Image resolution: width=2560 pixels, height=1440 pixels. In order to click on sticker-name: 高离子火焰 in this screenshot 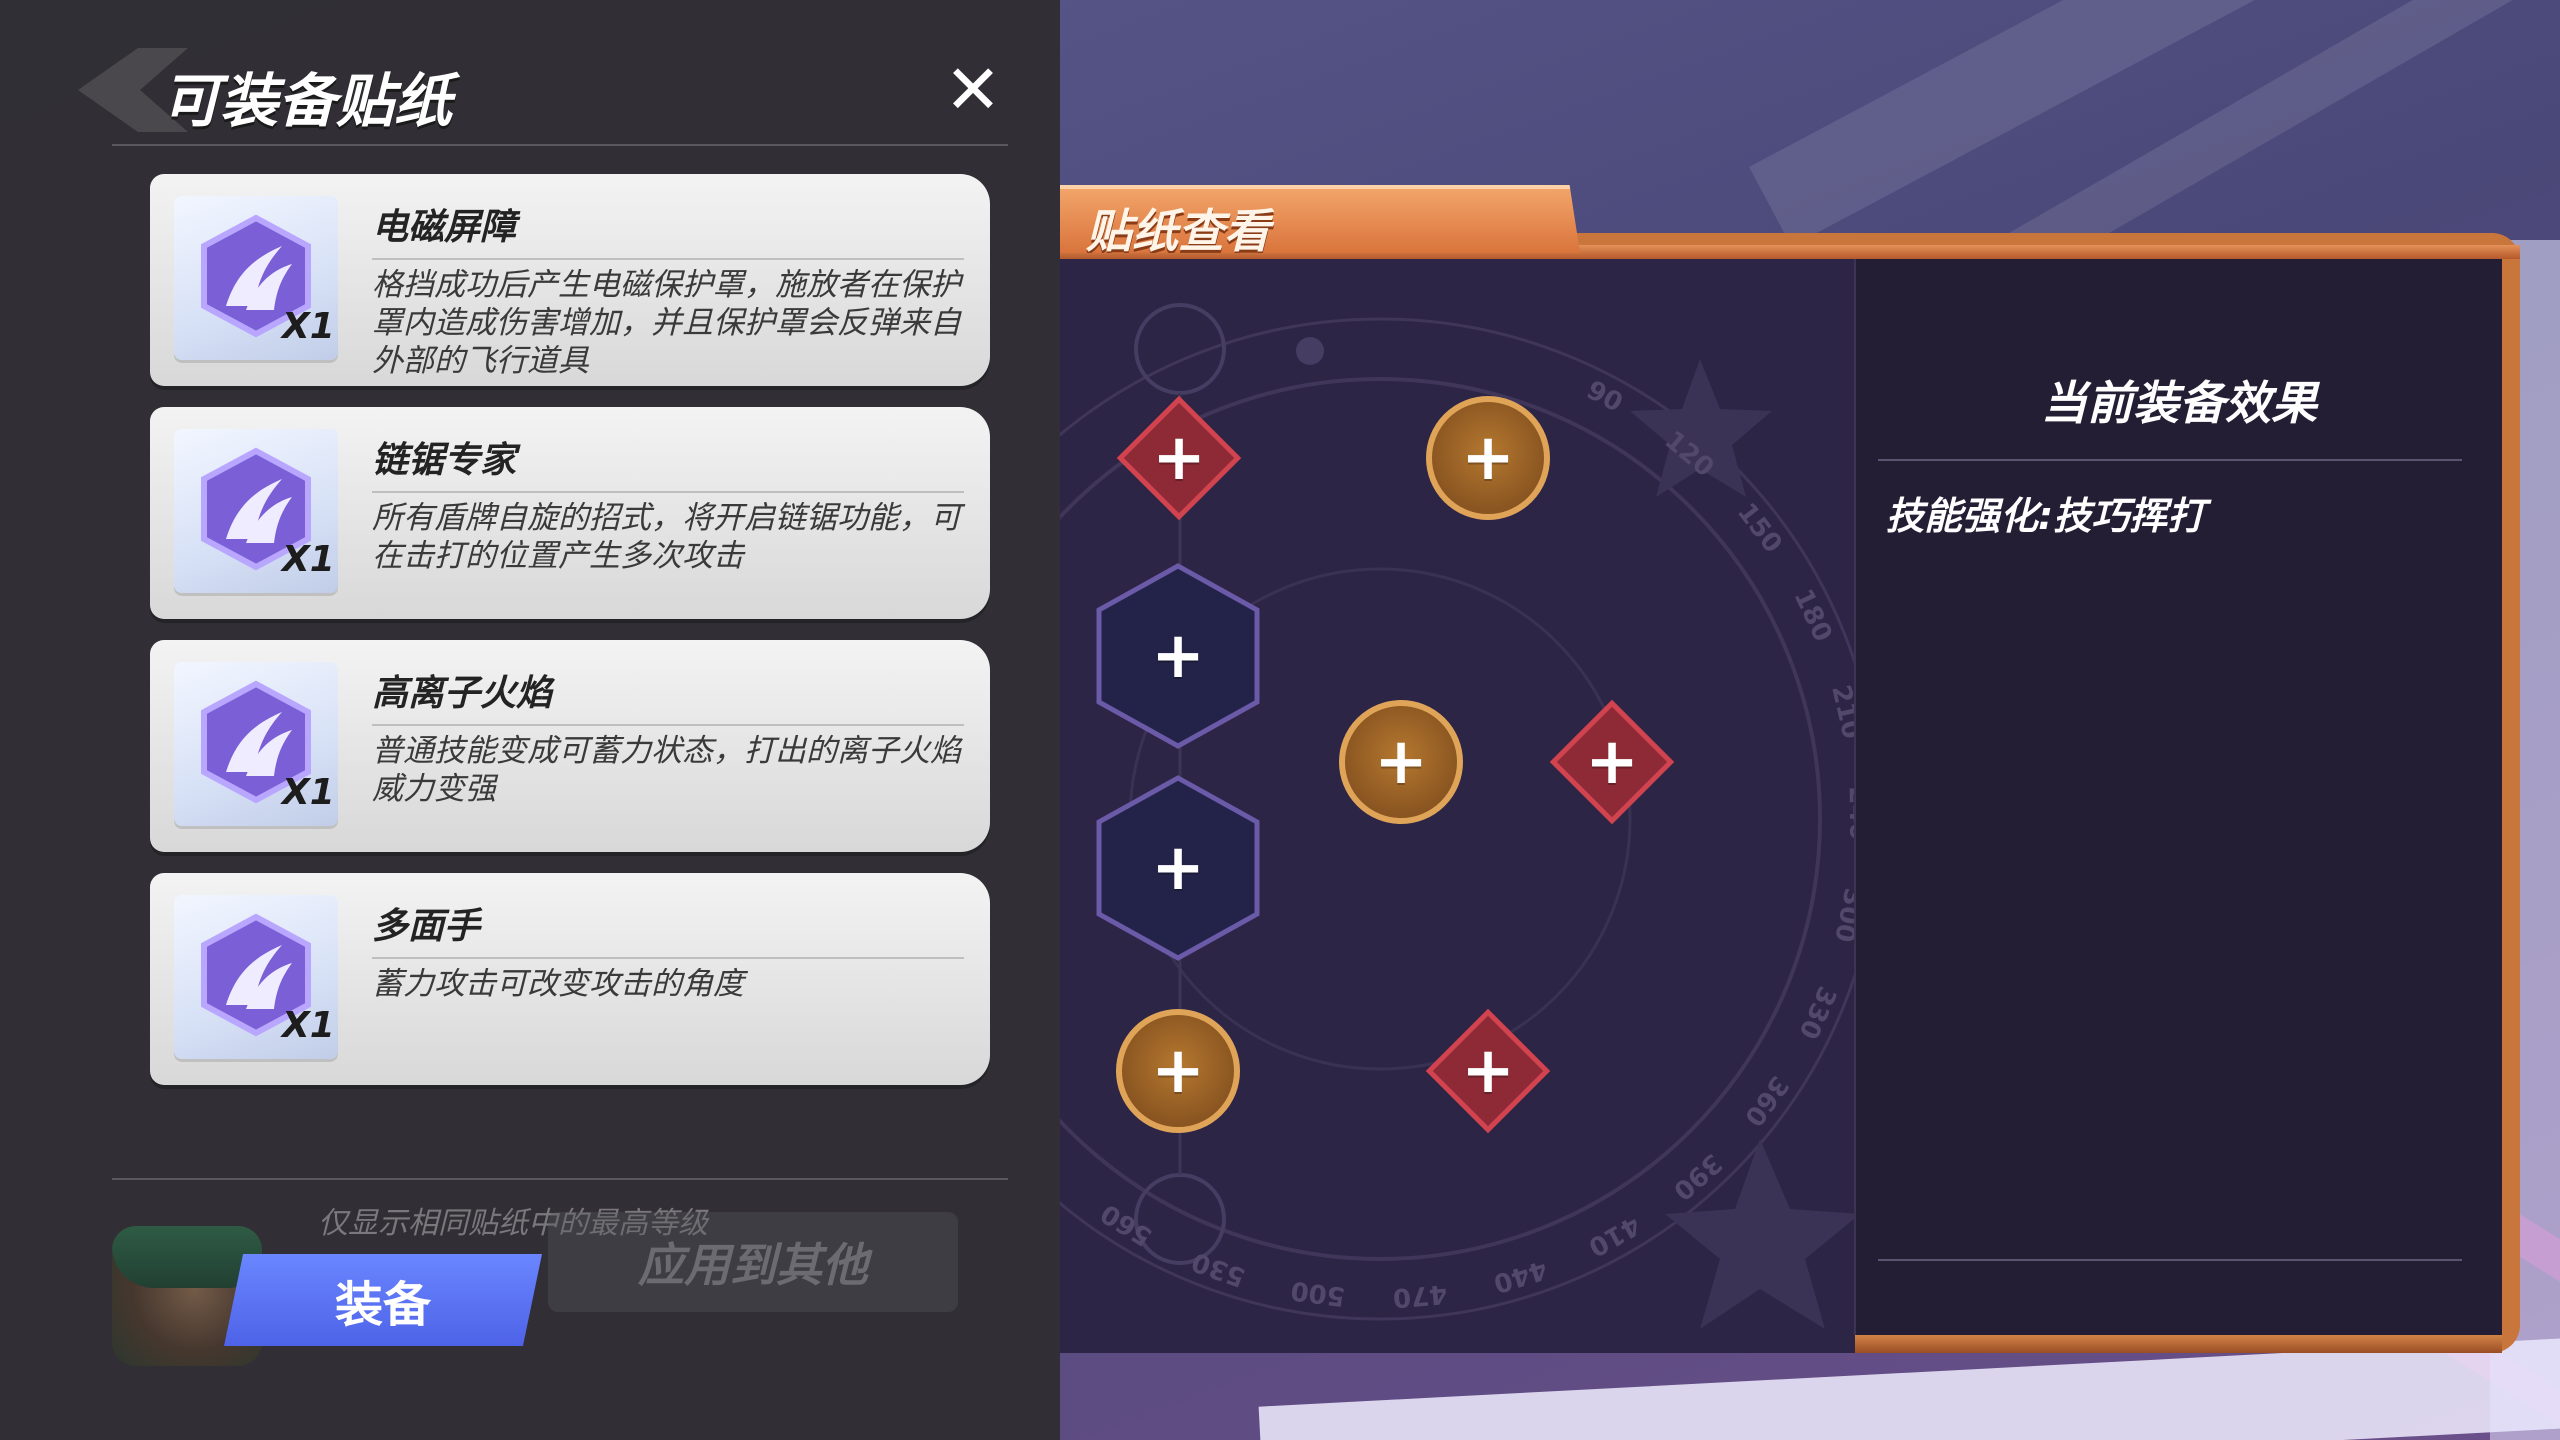, I will do `click(462, 693)`.